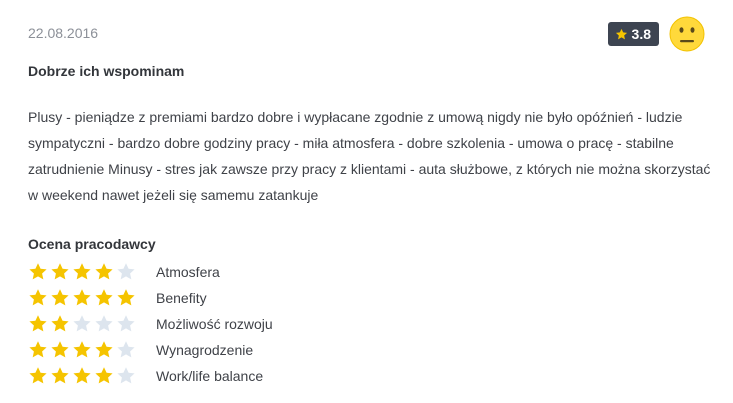  Describe the element at coordinates (214, 324) in the screenshot. I see `rating-label: Możliwość rozwoju` at that location.